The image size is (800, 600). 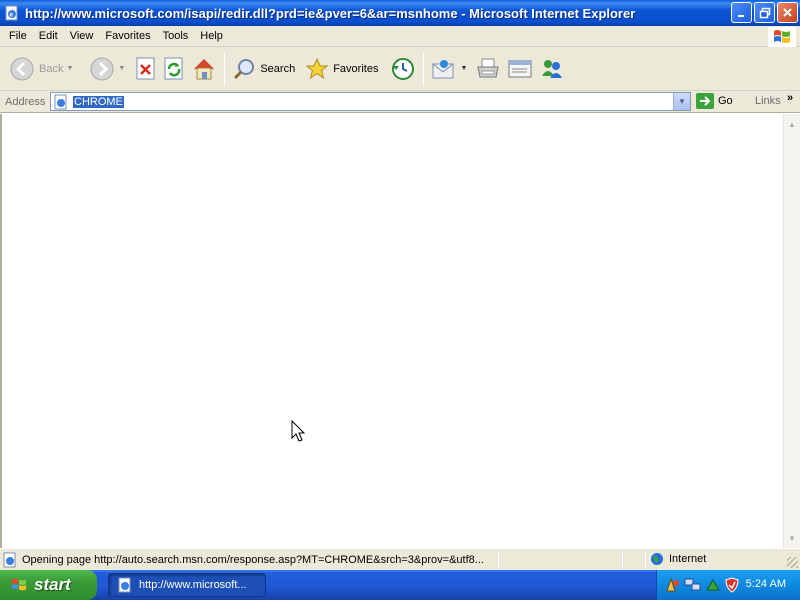 I want to click on stop-button, so click(x=146, y=69).